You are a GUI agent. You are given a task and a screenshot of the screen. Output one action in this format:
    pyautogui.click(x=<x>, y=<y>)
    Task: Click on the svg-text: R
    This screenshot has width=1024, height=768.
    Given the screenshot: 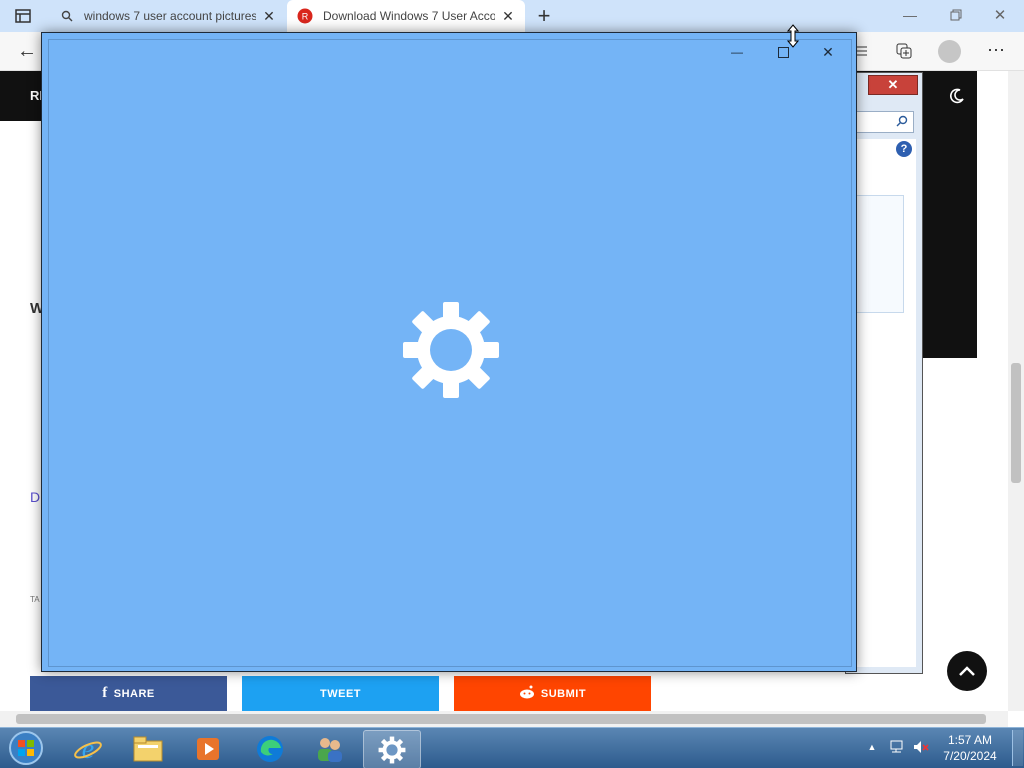 What is the action you would take?
    pyautogui.click(x=305, y=17)
    